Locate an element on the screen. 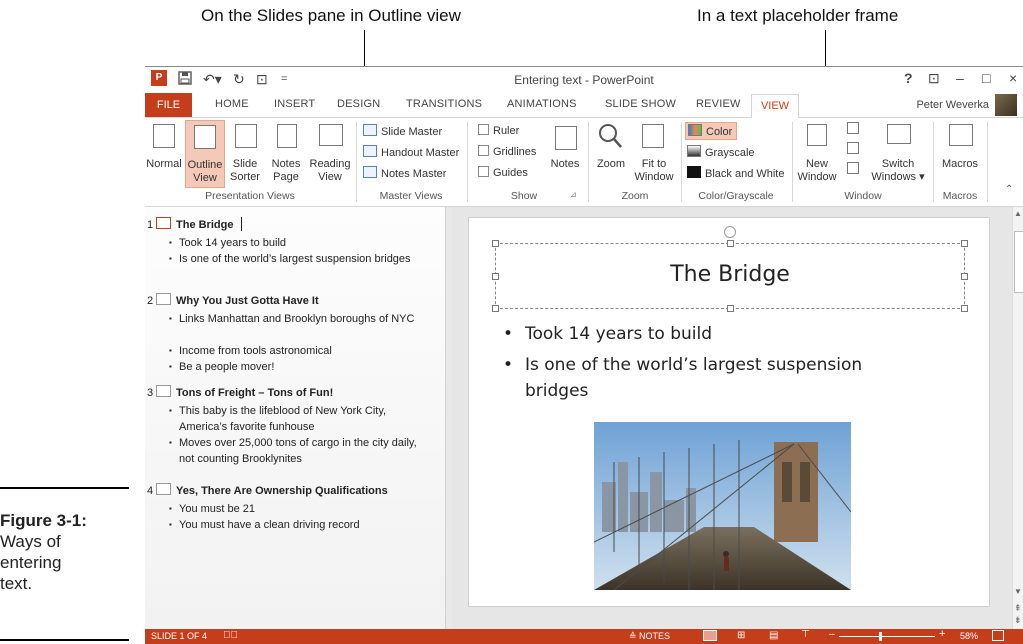 Image resolution: width=1023 pixels, height=644 pixels. group-label-master-views: Master Views is located at coordinates (411, 196).